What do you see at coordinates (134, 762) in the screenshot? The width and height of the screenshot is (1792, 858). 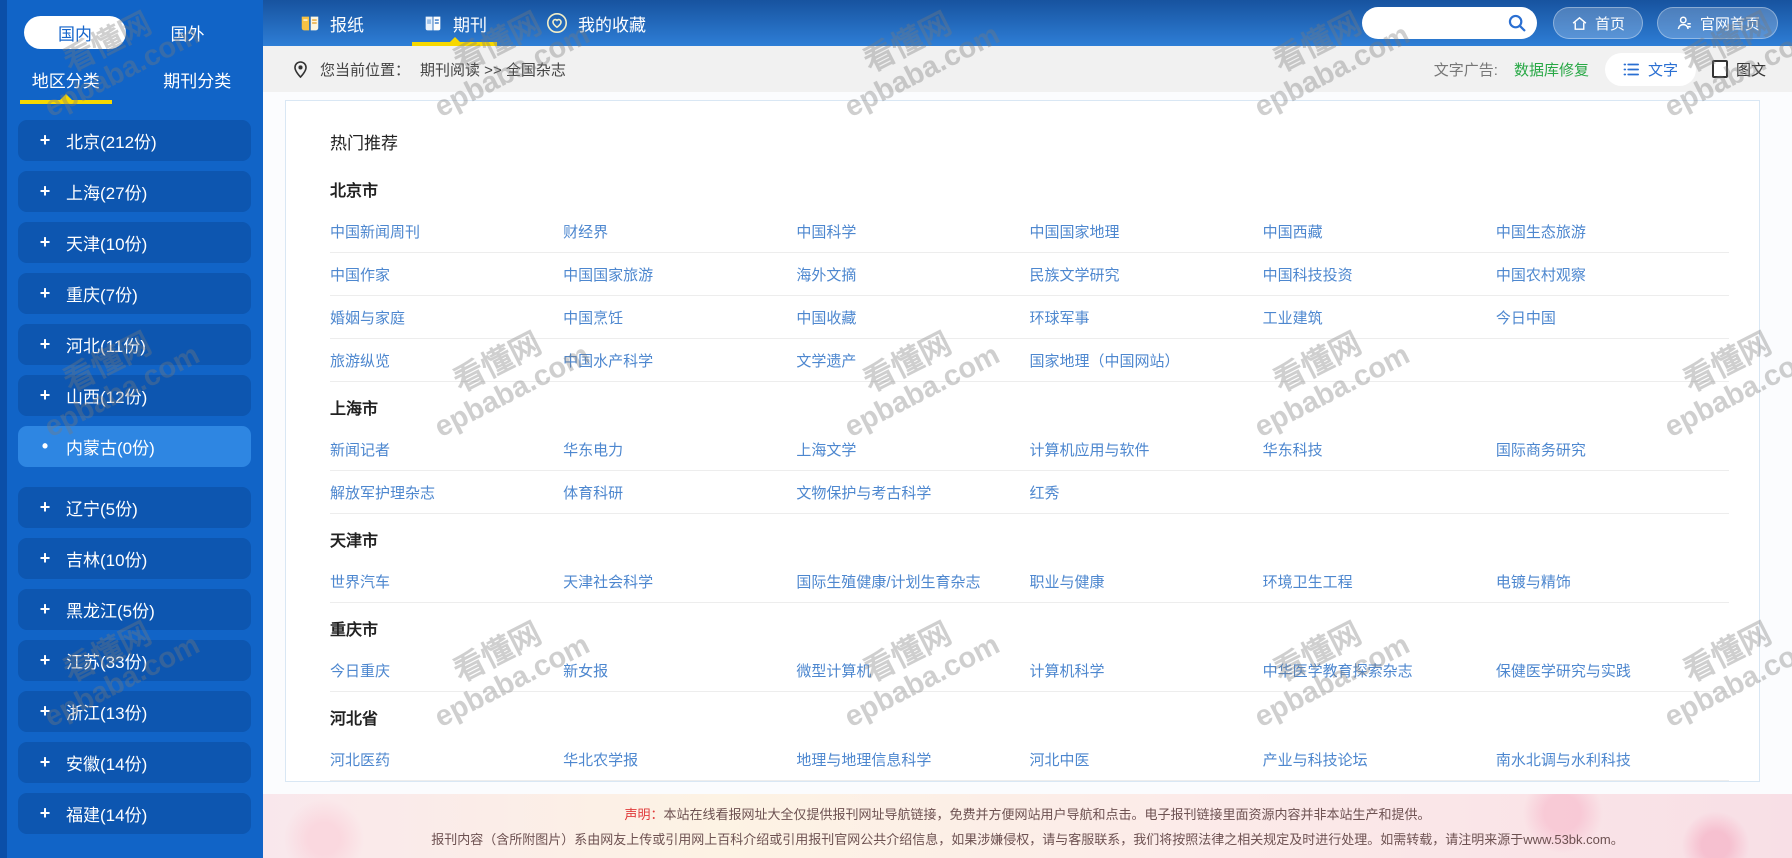 I see `sidebar-region-item: + 安徽(14份)` at bounding box center [134, 762].